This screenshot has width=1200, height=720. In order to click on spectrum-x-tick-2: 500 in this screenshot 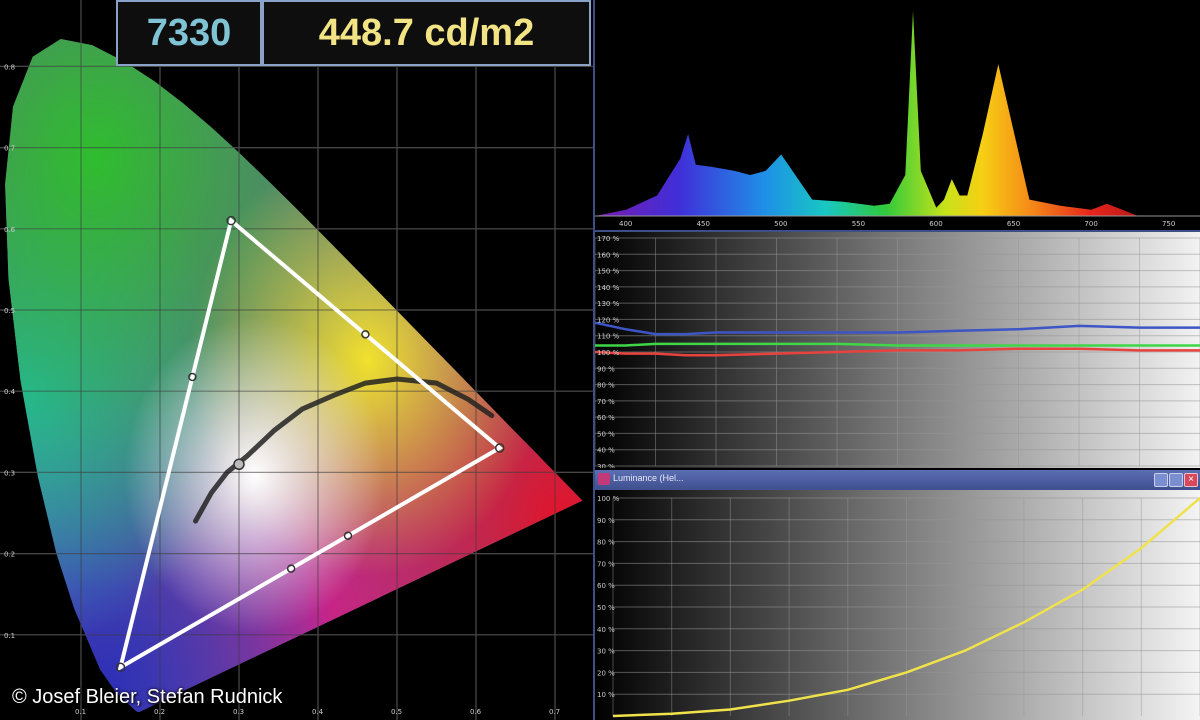, I will do `click(780, 224)`.